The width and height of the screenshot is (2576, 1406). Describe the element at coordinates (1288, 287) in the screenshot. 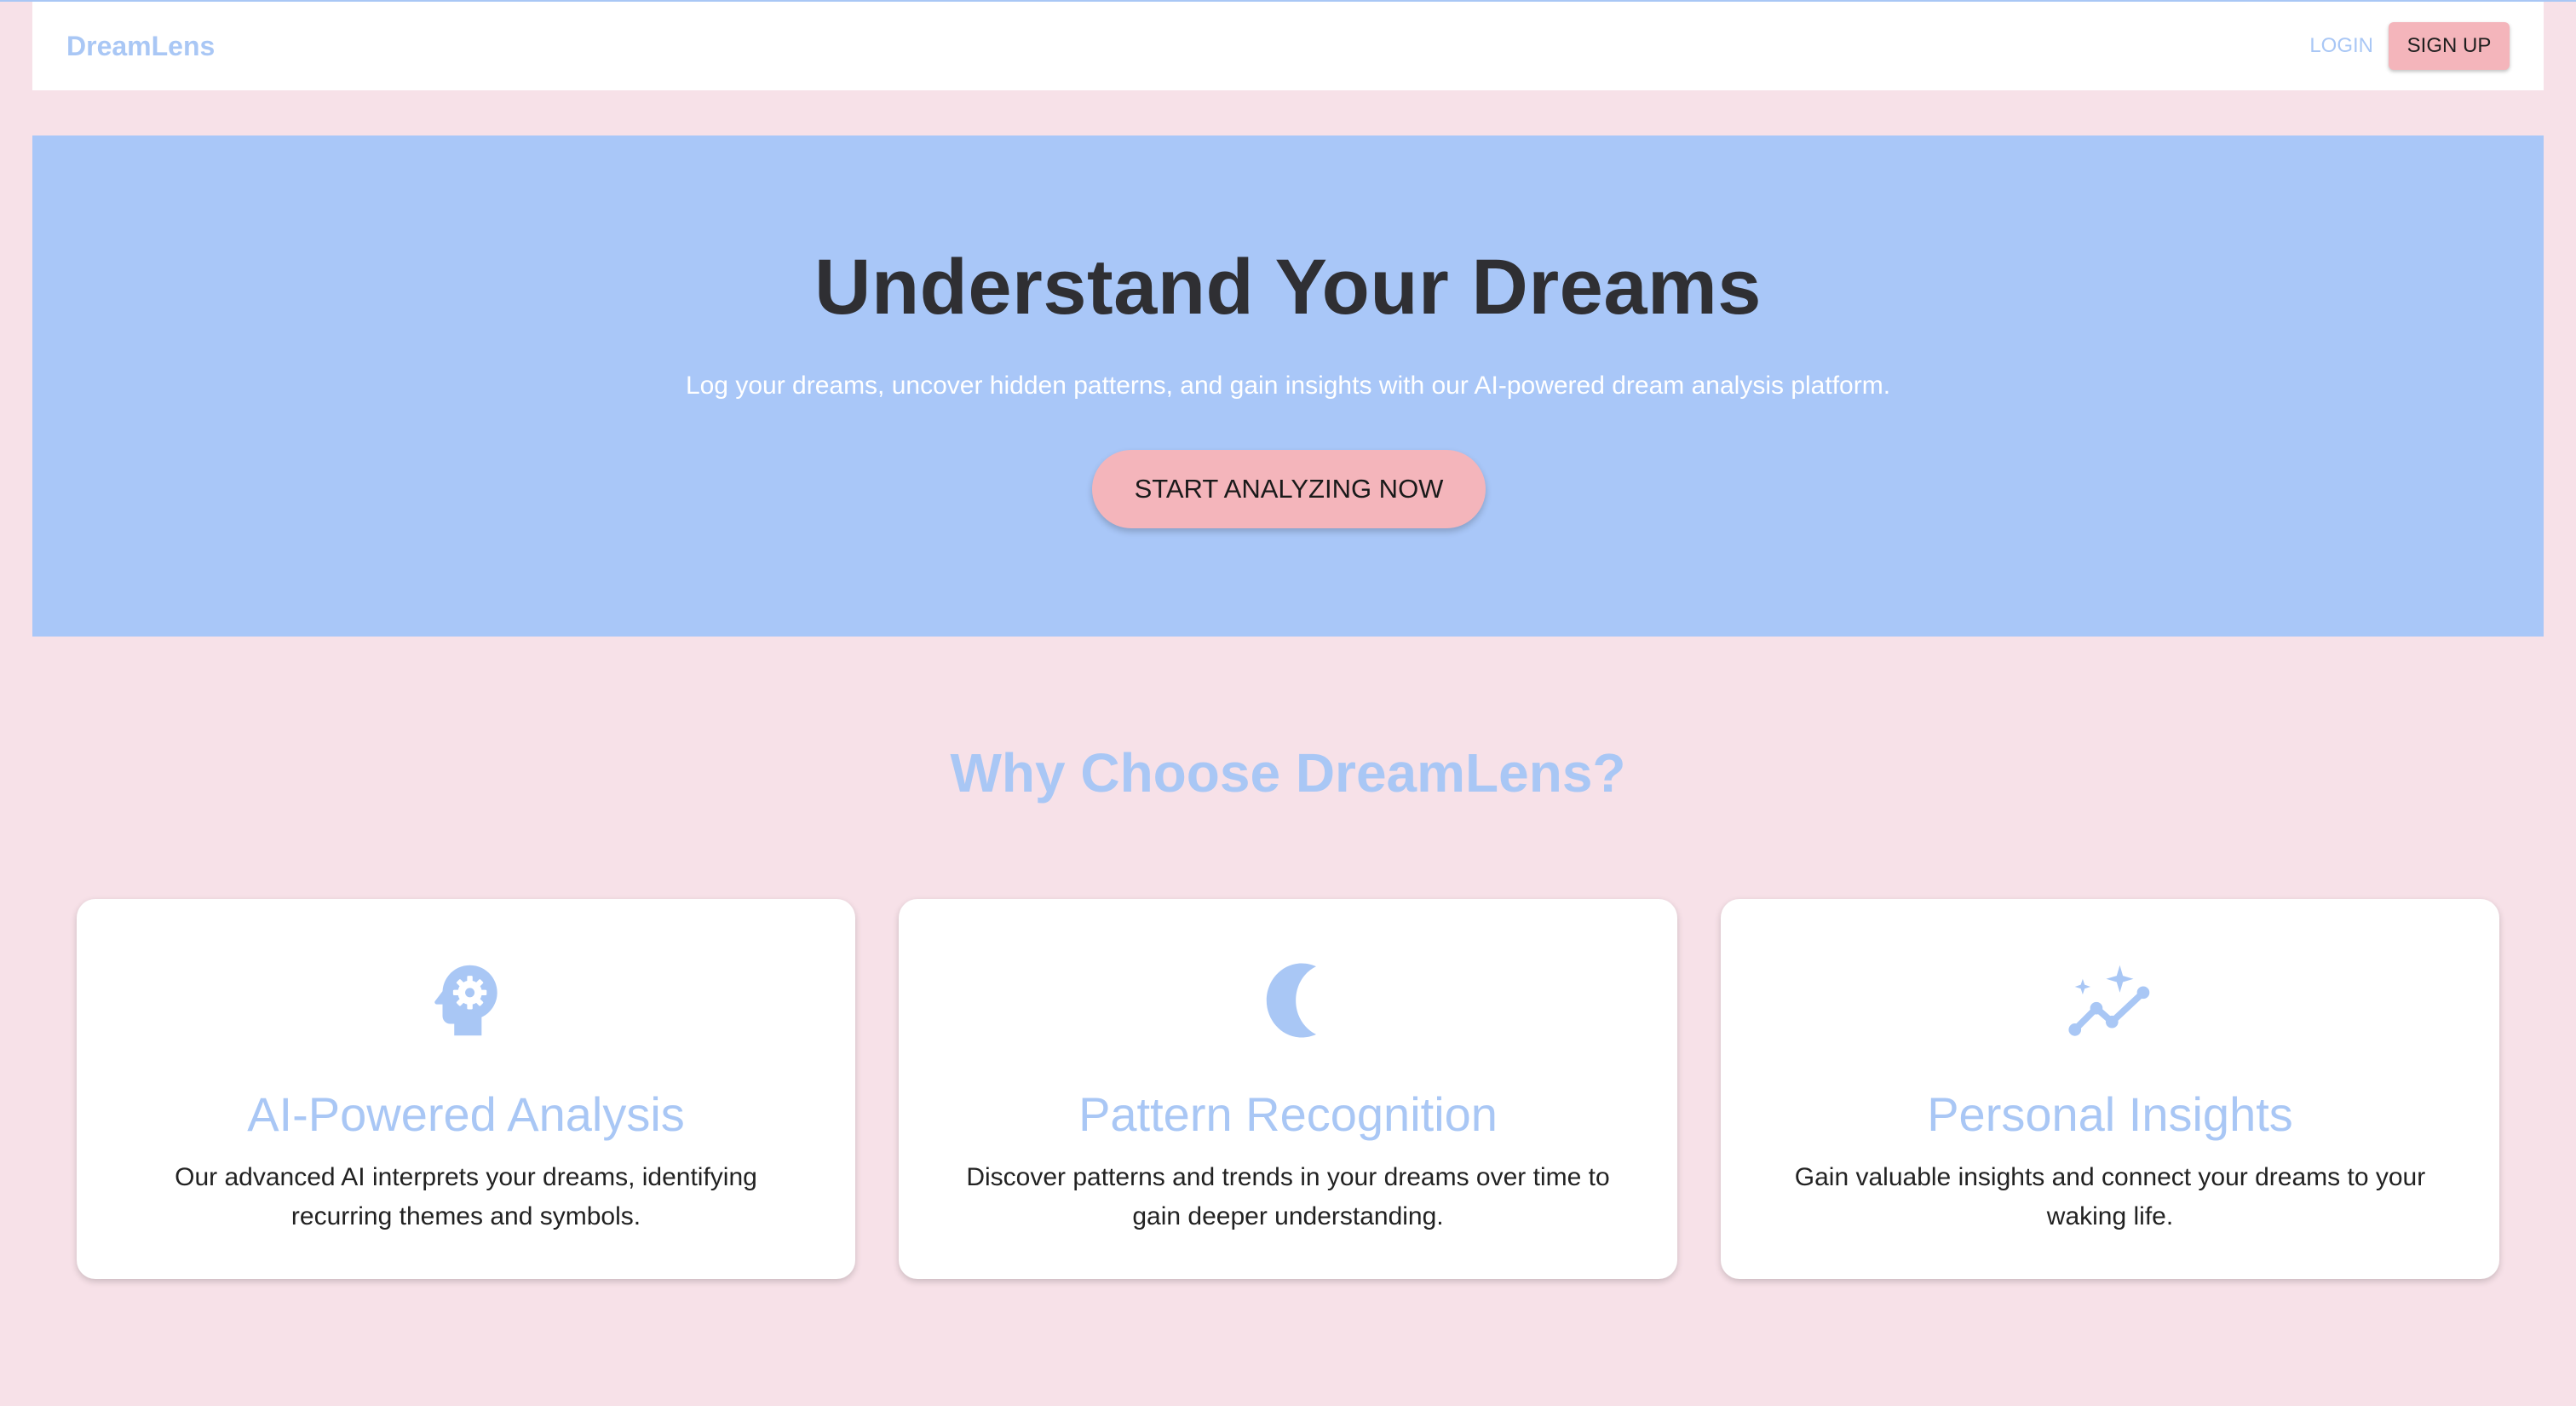

I see `hero-title: Understand Your Dreams` at that location.